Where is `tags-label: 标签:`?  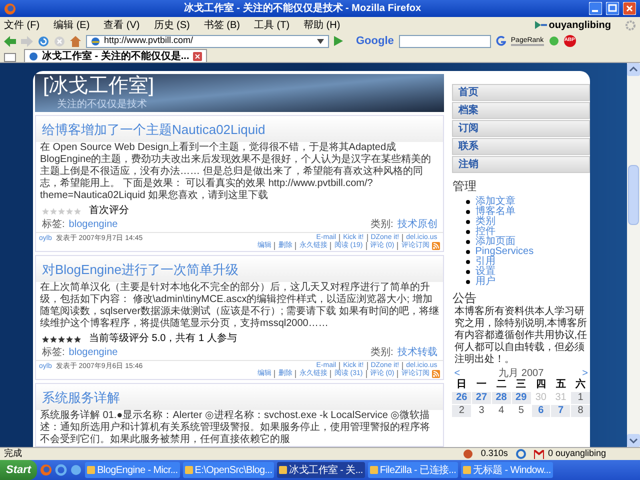
tags-label: 标签: is located at coordinates (53, 225).